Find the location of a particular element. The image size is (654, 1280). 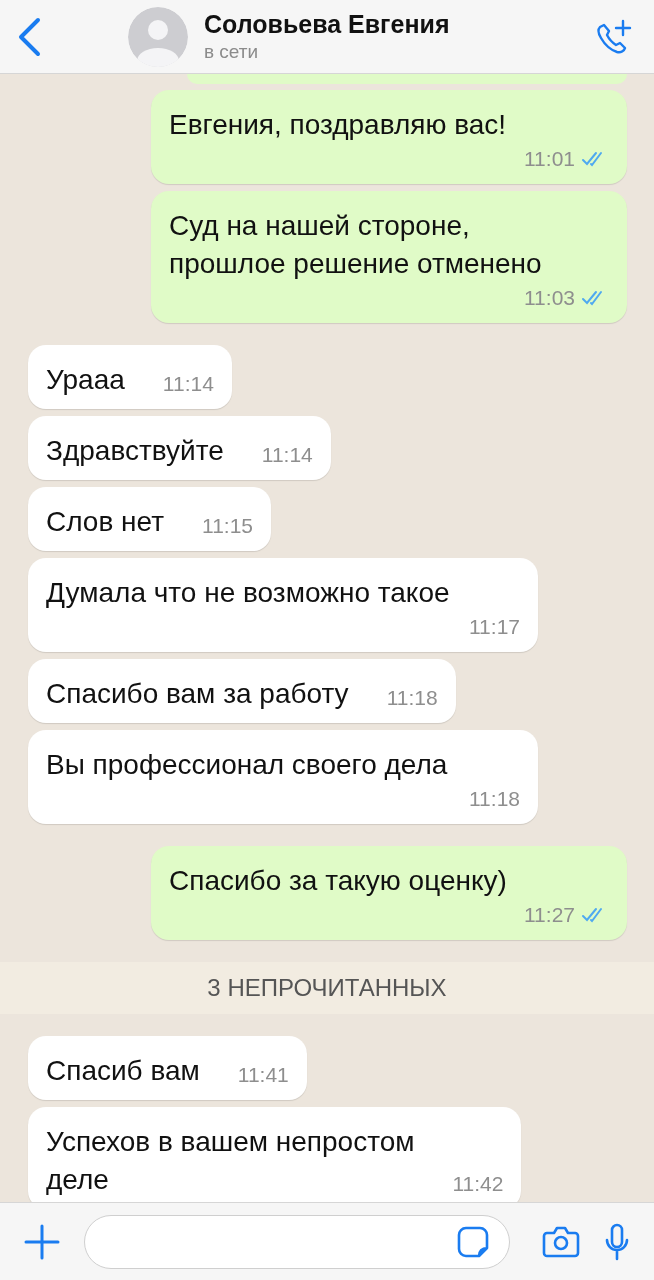

camera-icon is located at coordinates (561, 1241).